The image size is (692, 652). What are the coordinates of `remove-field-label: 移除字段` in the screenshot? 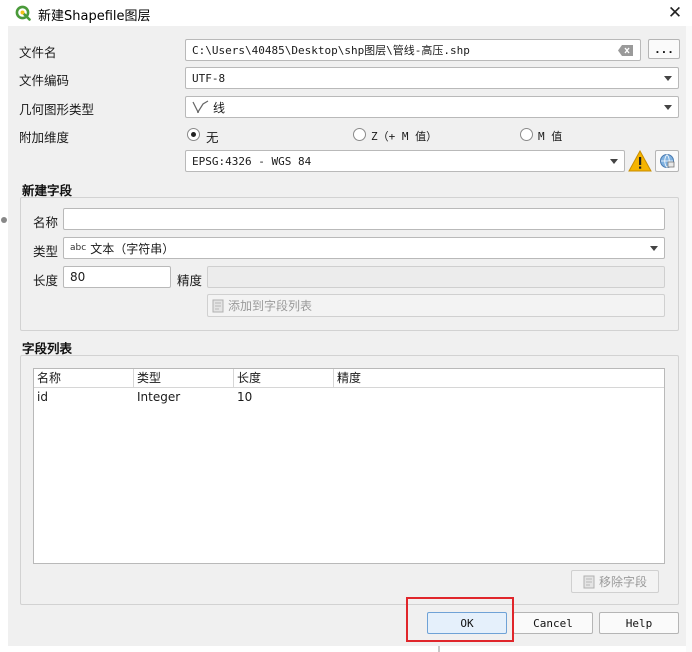 It's located at (622, 582).